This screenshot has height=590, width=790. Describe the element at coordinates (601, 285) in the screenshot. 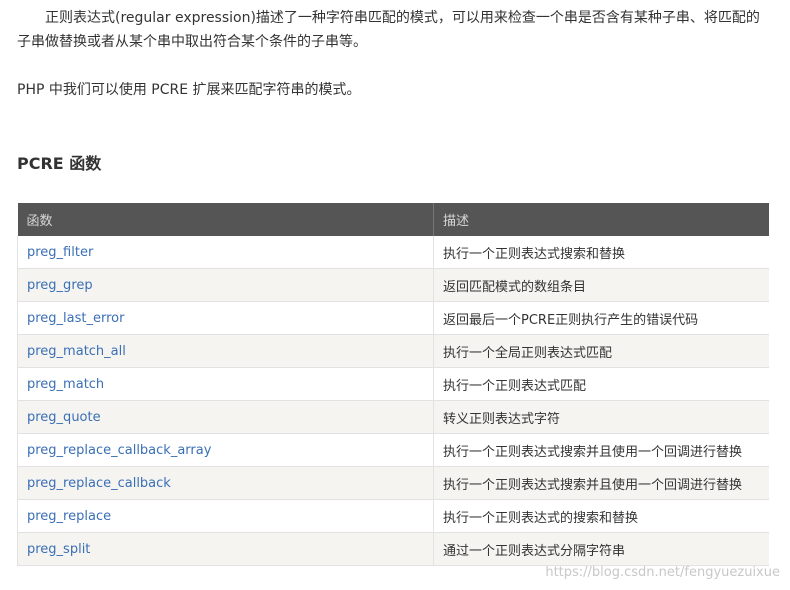

I see `description-cell: 返回匹配模式的数组条目` at that location.